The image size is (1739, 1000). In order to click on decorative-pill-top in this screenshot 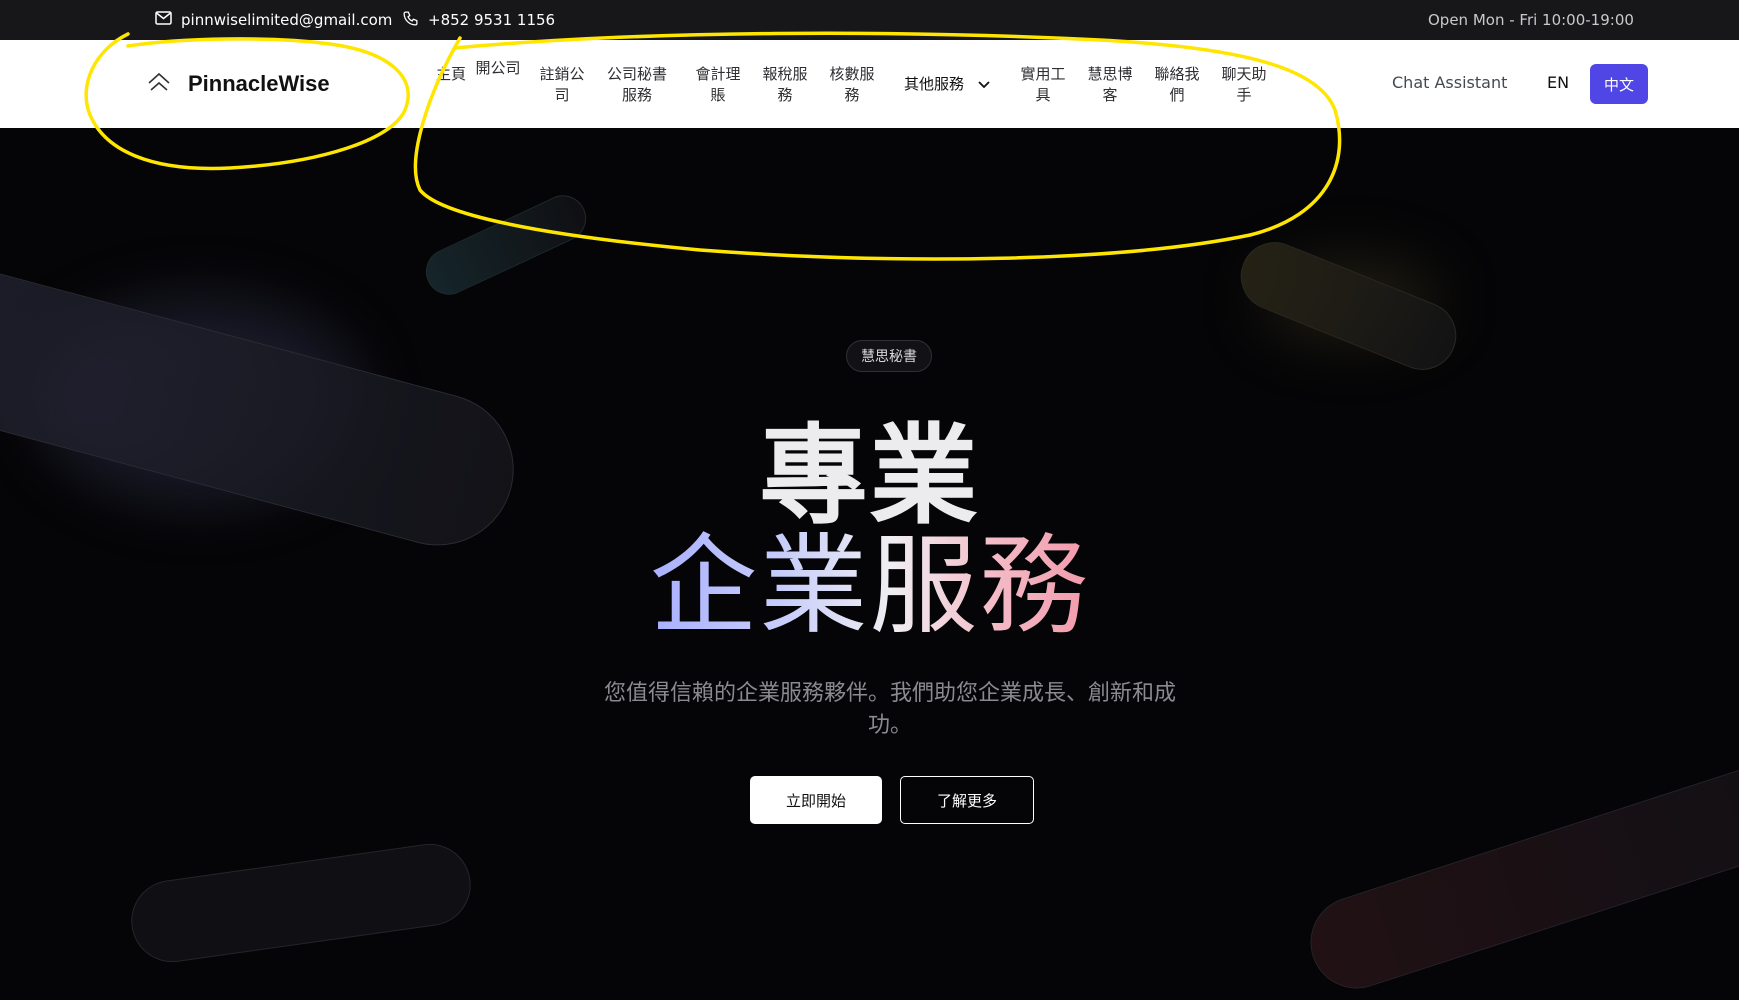, I will do `click(506, 245)`.